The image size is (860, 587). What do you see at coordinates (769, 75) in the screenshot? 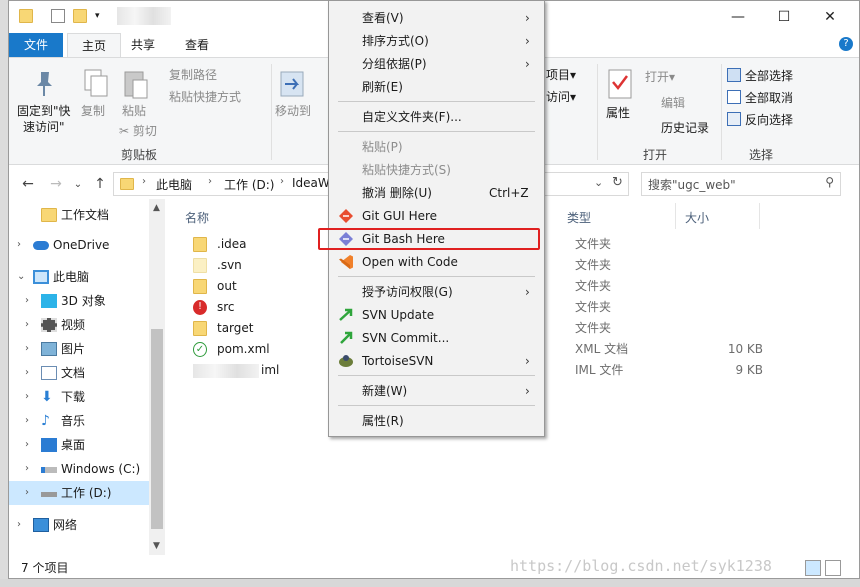
I see `select-all-button: 全部选择` at bounding box center [769, 75].